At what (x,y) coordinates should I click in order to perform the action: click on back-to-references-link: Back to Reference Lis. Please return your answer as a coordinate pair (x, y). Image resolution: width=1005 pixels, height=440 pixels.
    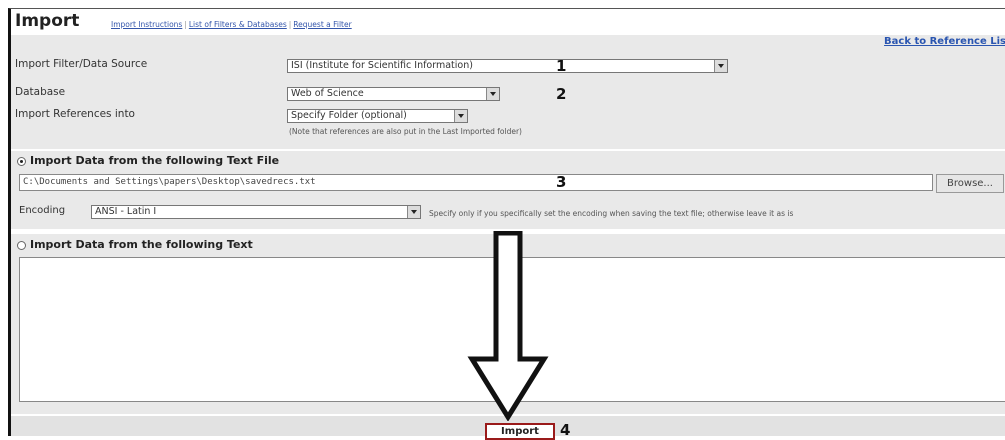
    Looking at the image, I should click on (944, 41).